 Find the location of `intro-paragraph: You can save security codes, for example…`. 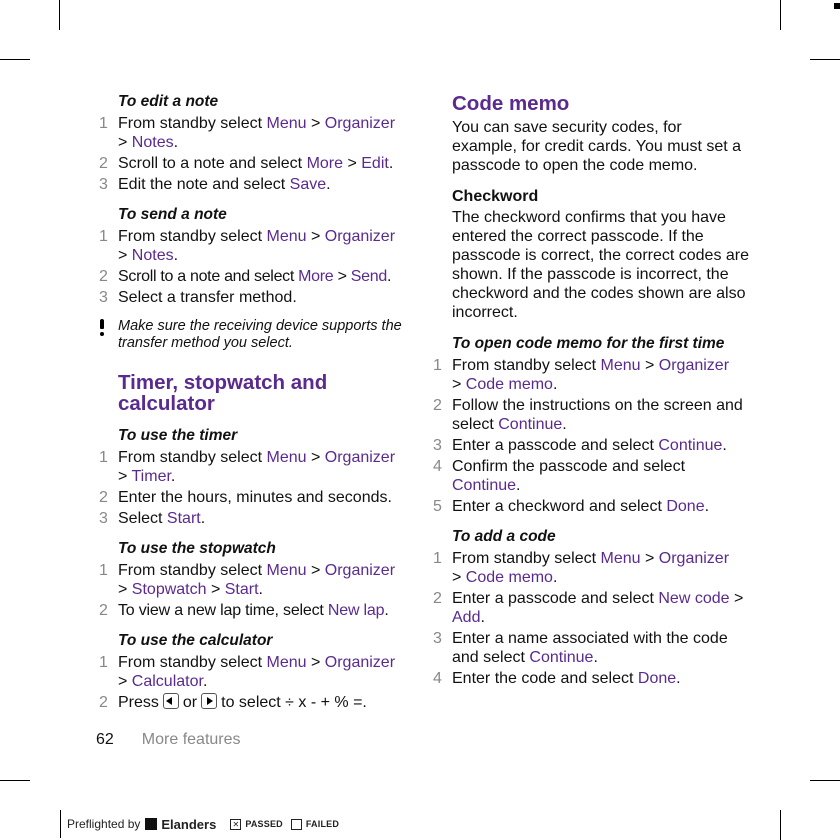

intro-paragraph: You can save security codes, for example… is located at coordinates (597, 146).